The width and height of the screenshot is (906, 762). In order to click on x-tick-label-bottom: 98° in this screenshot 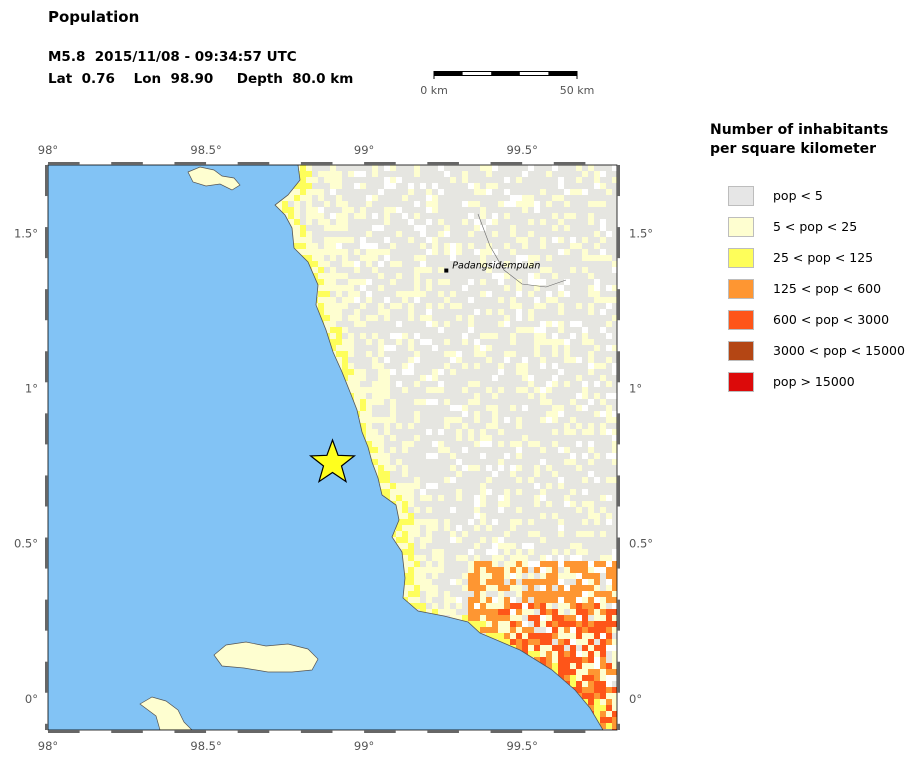, I will do `click(48, 746)`.